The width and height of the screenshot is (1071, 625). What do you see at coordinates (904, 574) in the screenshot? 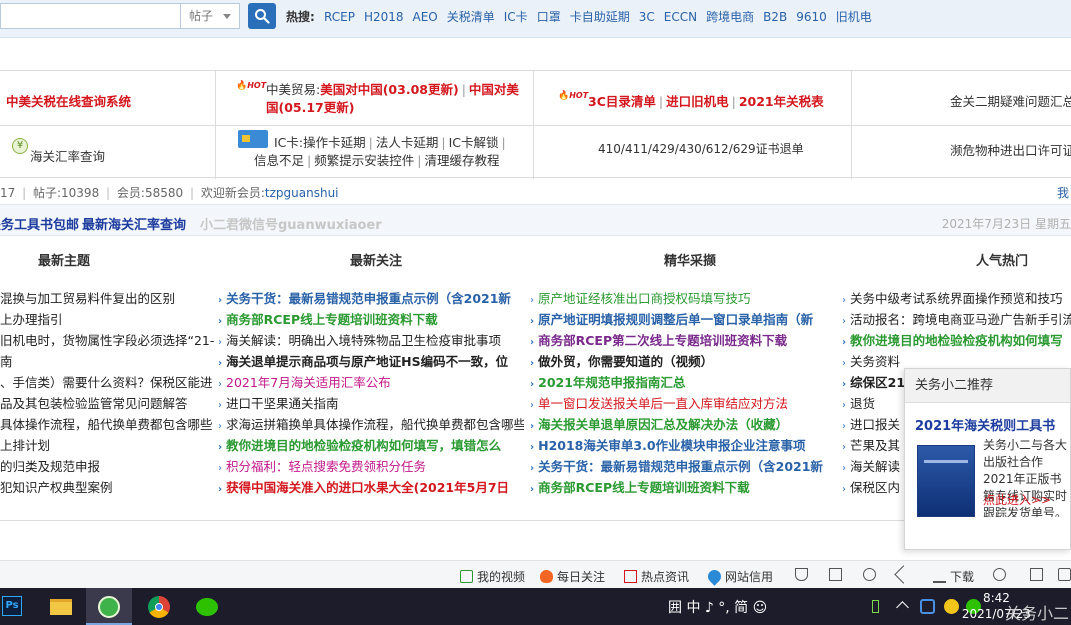
I see `speed-button` at bounding box center [904, 574].